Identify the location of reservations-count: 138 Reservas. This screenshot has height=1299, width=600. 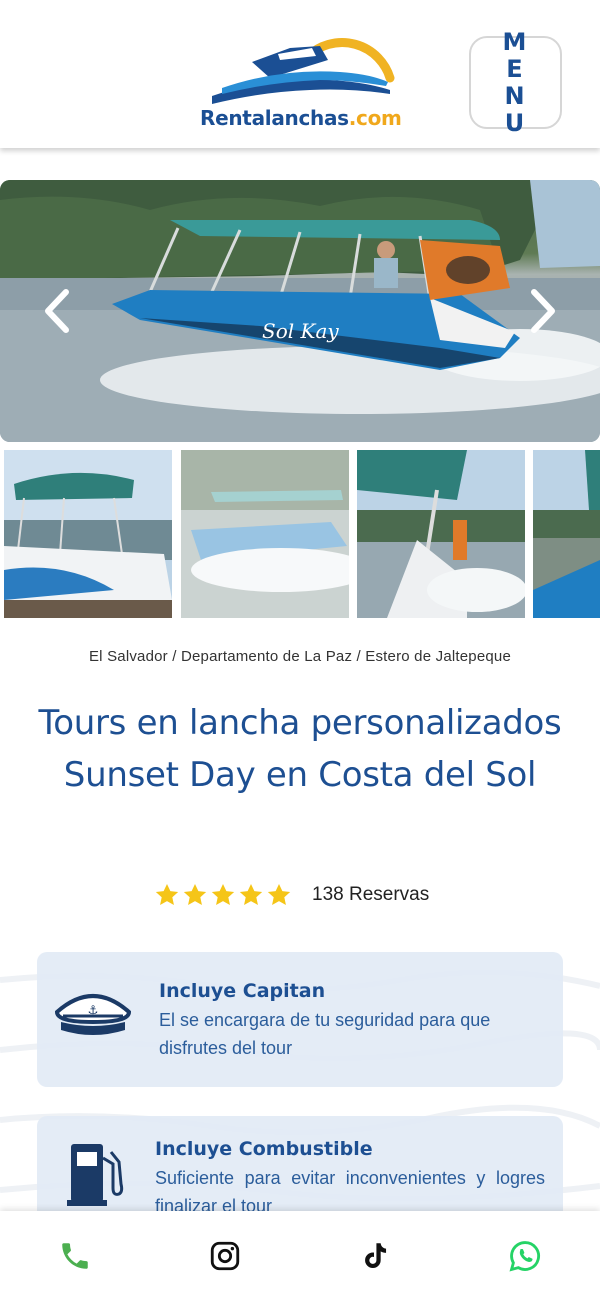
(371, 894).